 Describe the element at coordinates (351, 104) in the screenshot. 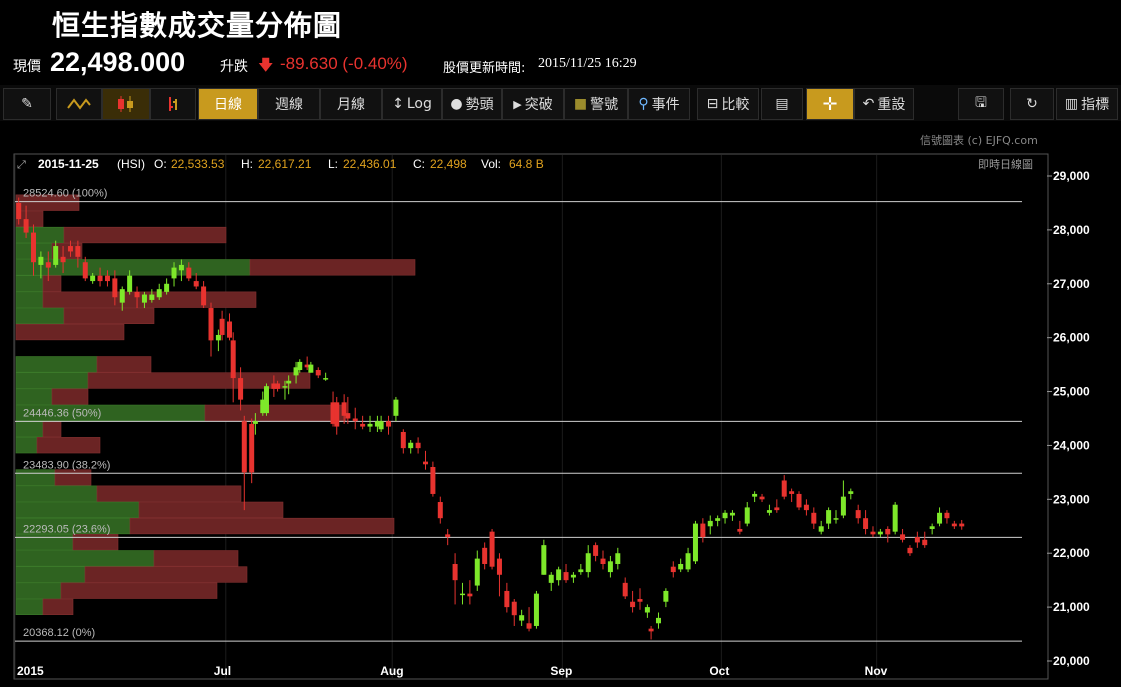

I see `monthly-button: 月線` at that location.